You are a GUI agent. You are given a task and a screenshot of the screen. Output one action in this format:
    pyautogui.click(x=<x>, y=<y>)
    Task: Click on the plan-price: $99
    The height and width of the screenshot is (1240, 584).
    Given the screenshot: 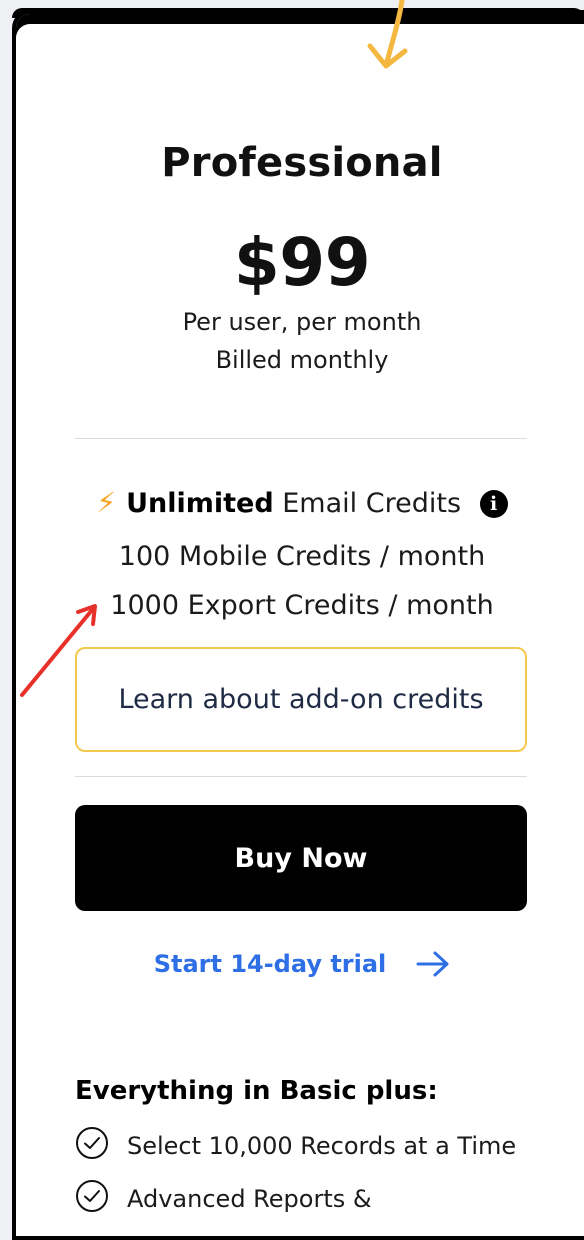 What is the action you would take?
    pyautogui.click(x=302, y=262)
    